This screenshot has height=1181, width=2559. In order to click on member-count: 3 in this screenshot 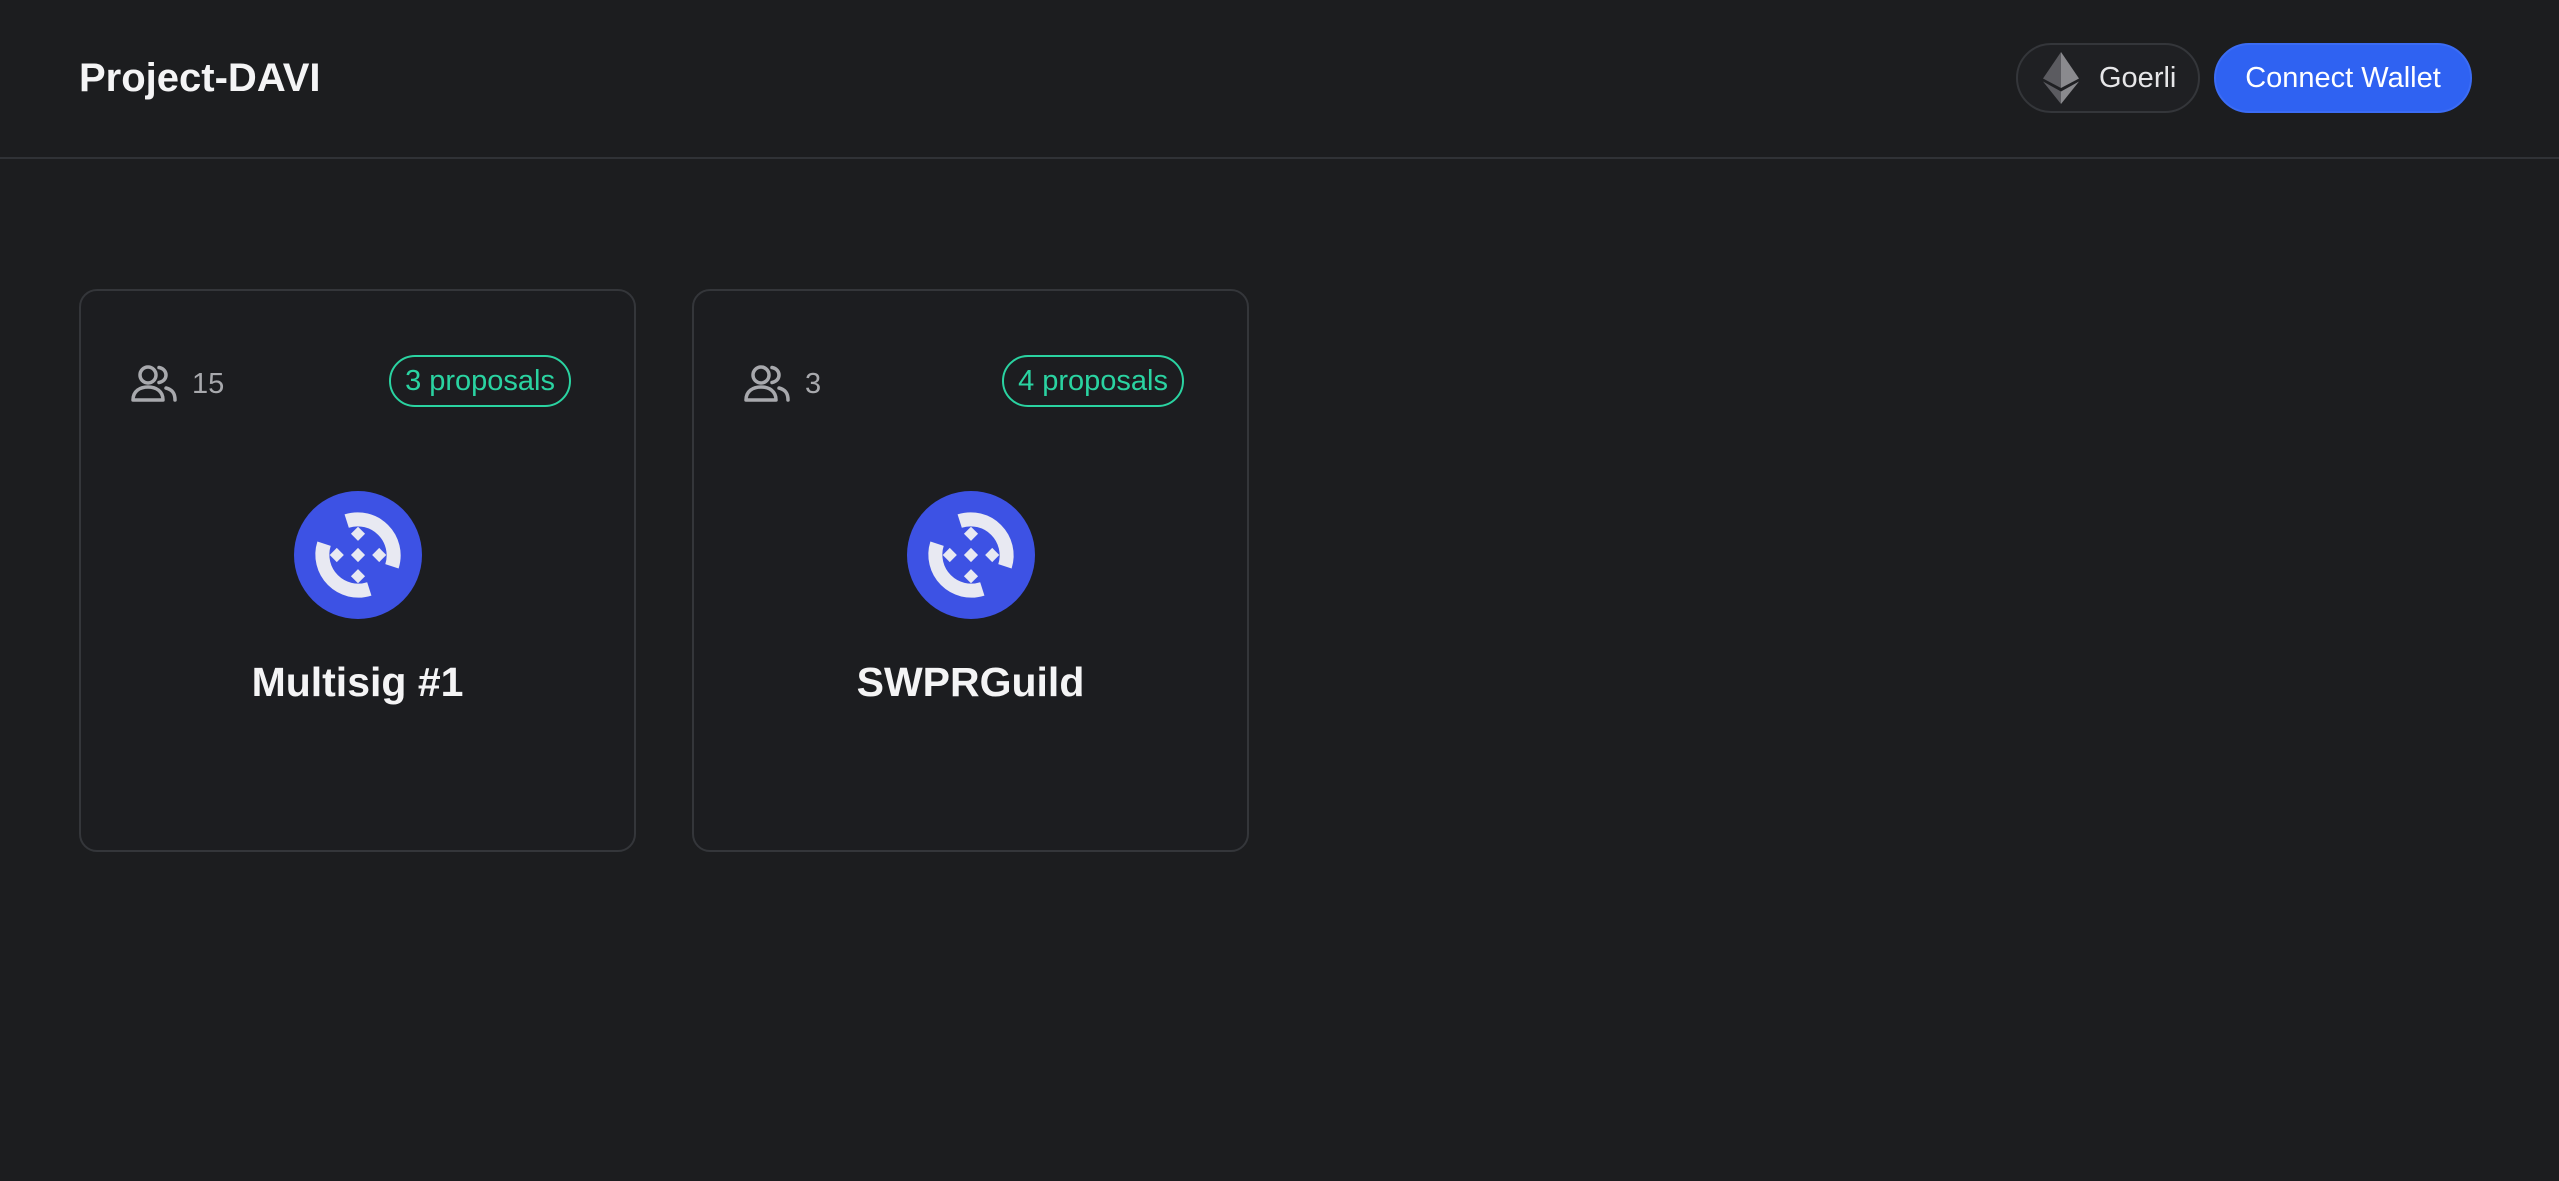, I will do `click(782, 384)`.